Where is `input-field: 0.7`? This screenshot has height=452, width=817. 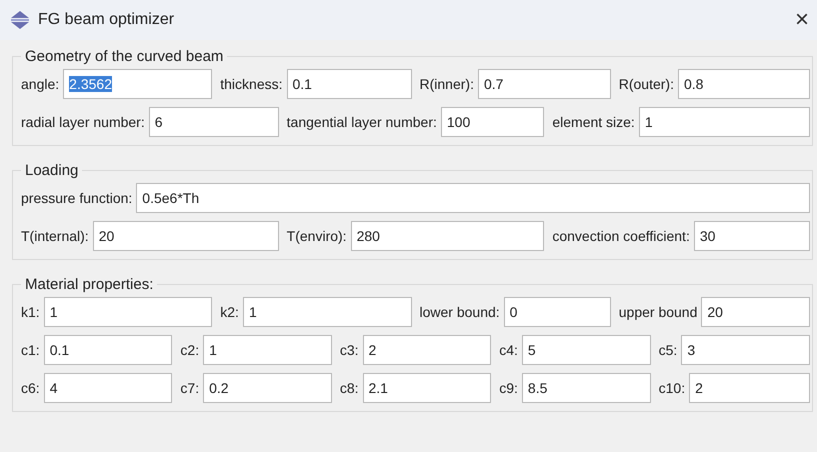 input-field: 0.7 is located at coordinates (544, 84).